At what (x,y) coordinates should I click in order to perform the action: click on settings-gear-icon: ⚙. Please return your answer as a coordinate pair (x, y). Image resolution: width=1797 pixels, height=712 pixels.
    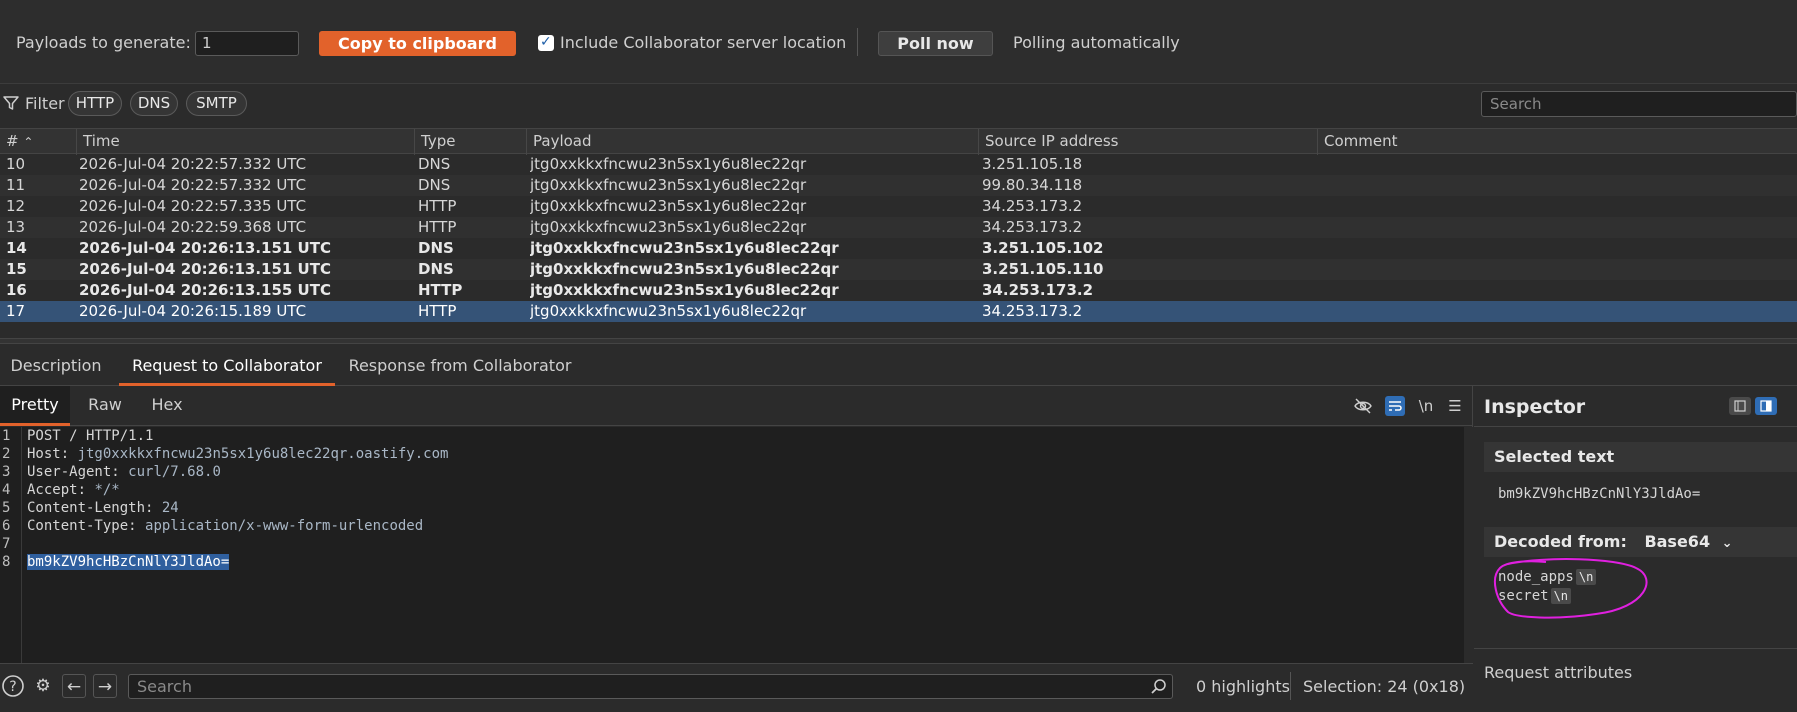
    Looking at the image, I should click on (43, 686).